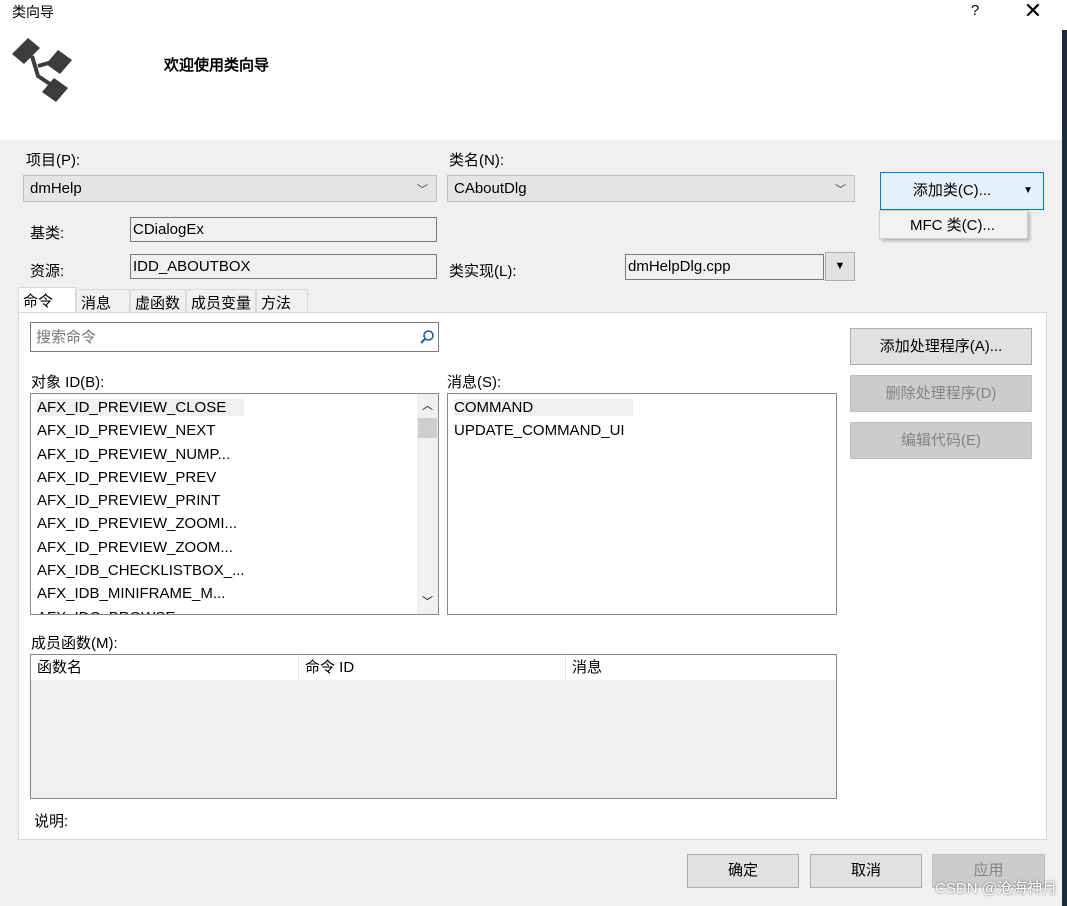 The width and height of the screenshot is (1067, 906). I want to click on edit-code-button: 编辑代码(E), so click(941, 440).